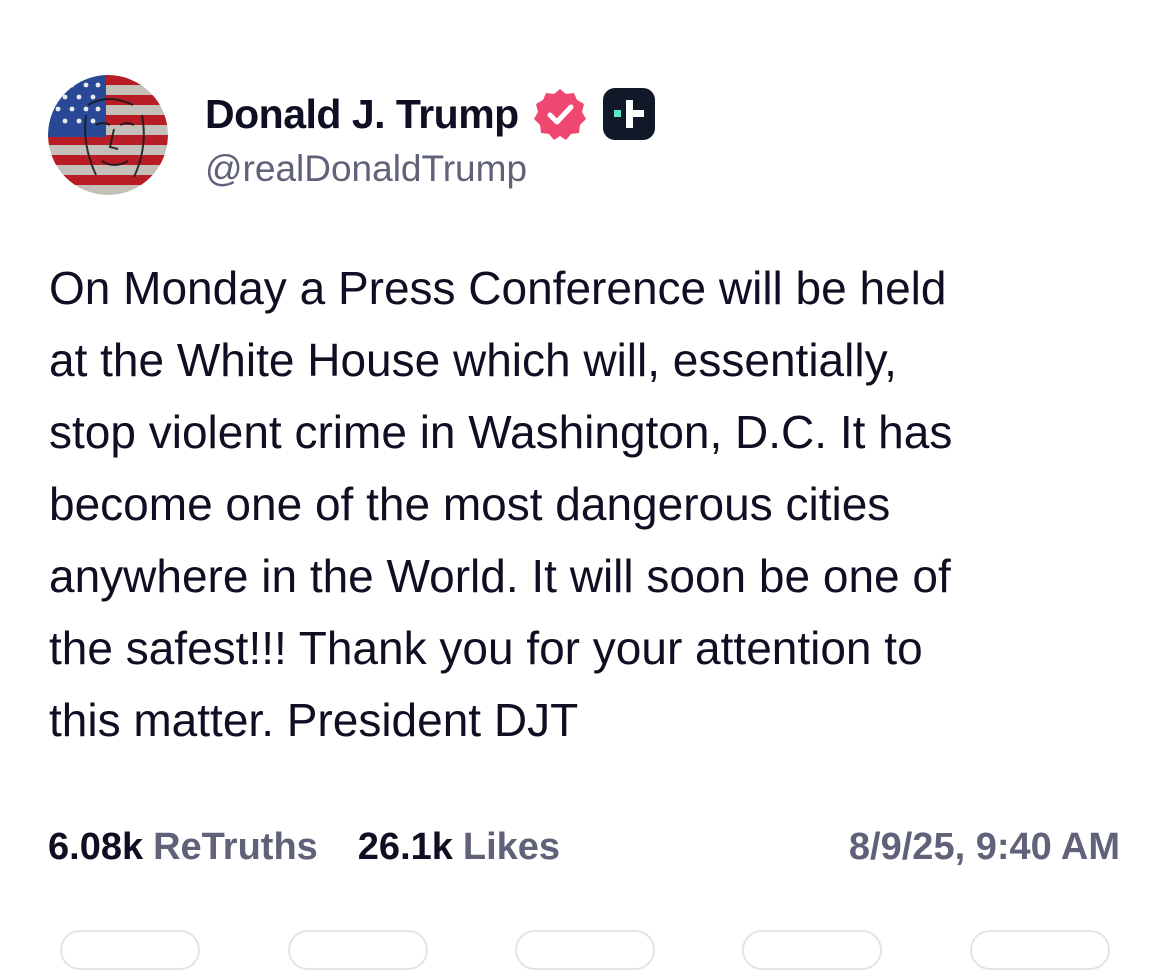 The image size is (1170, 970). What do you see at coordinates (358, 950) in the screenshot?
I see `retruth-button` at bounding box center [358, 950].